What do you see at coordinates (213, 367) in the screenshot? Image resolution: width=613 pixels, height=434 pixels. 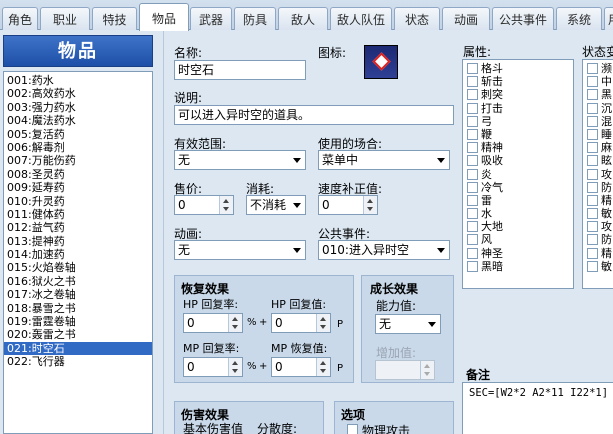 I see `mp-rate-spinner: 0` at bounding box center [213, 367].